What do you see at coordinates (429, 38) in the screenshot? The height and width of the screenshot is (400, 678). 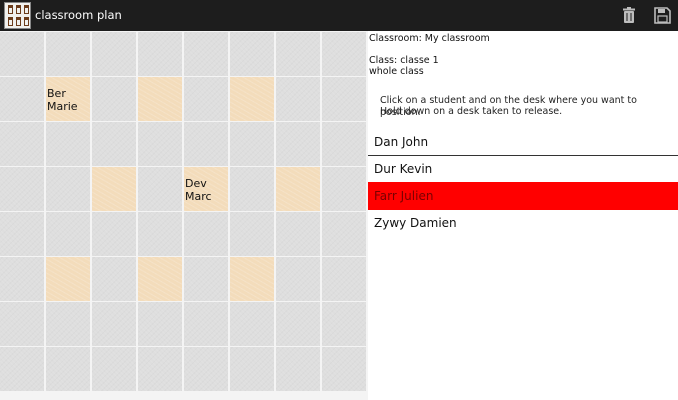 I see `classroom-label: Classroom: My classroom` at bounding box center [429, 38].